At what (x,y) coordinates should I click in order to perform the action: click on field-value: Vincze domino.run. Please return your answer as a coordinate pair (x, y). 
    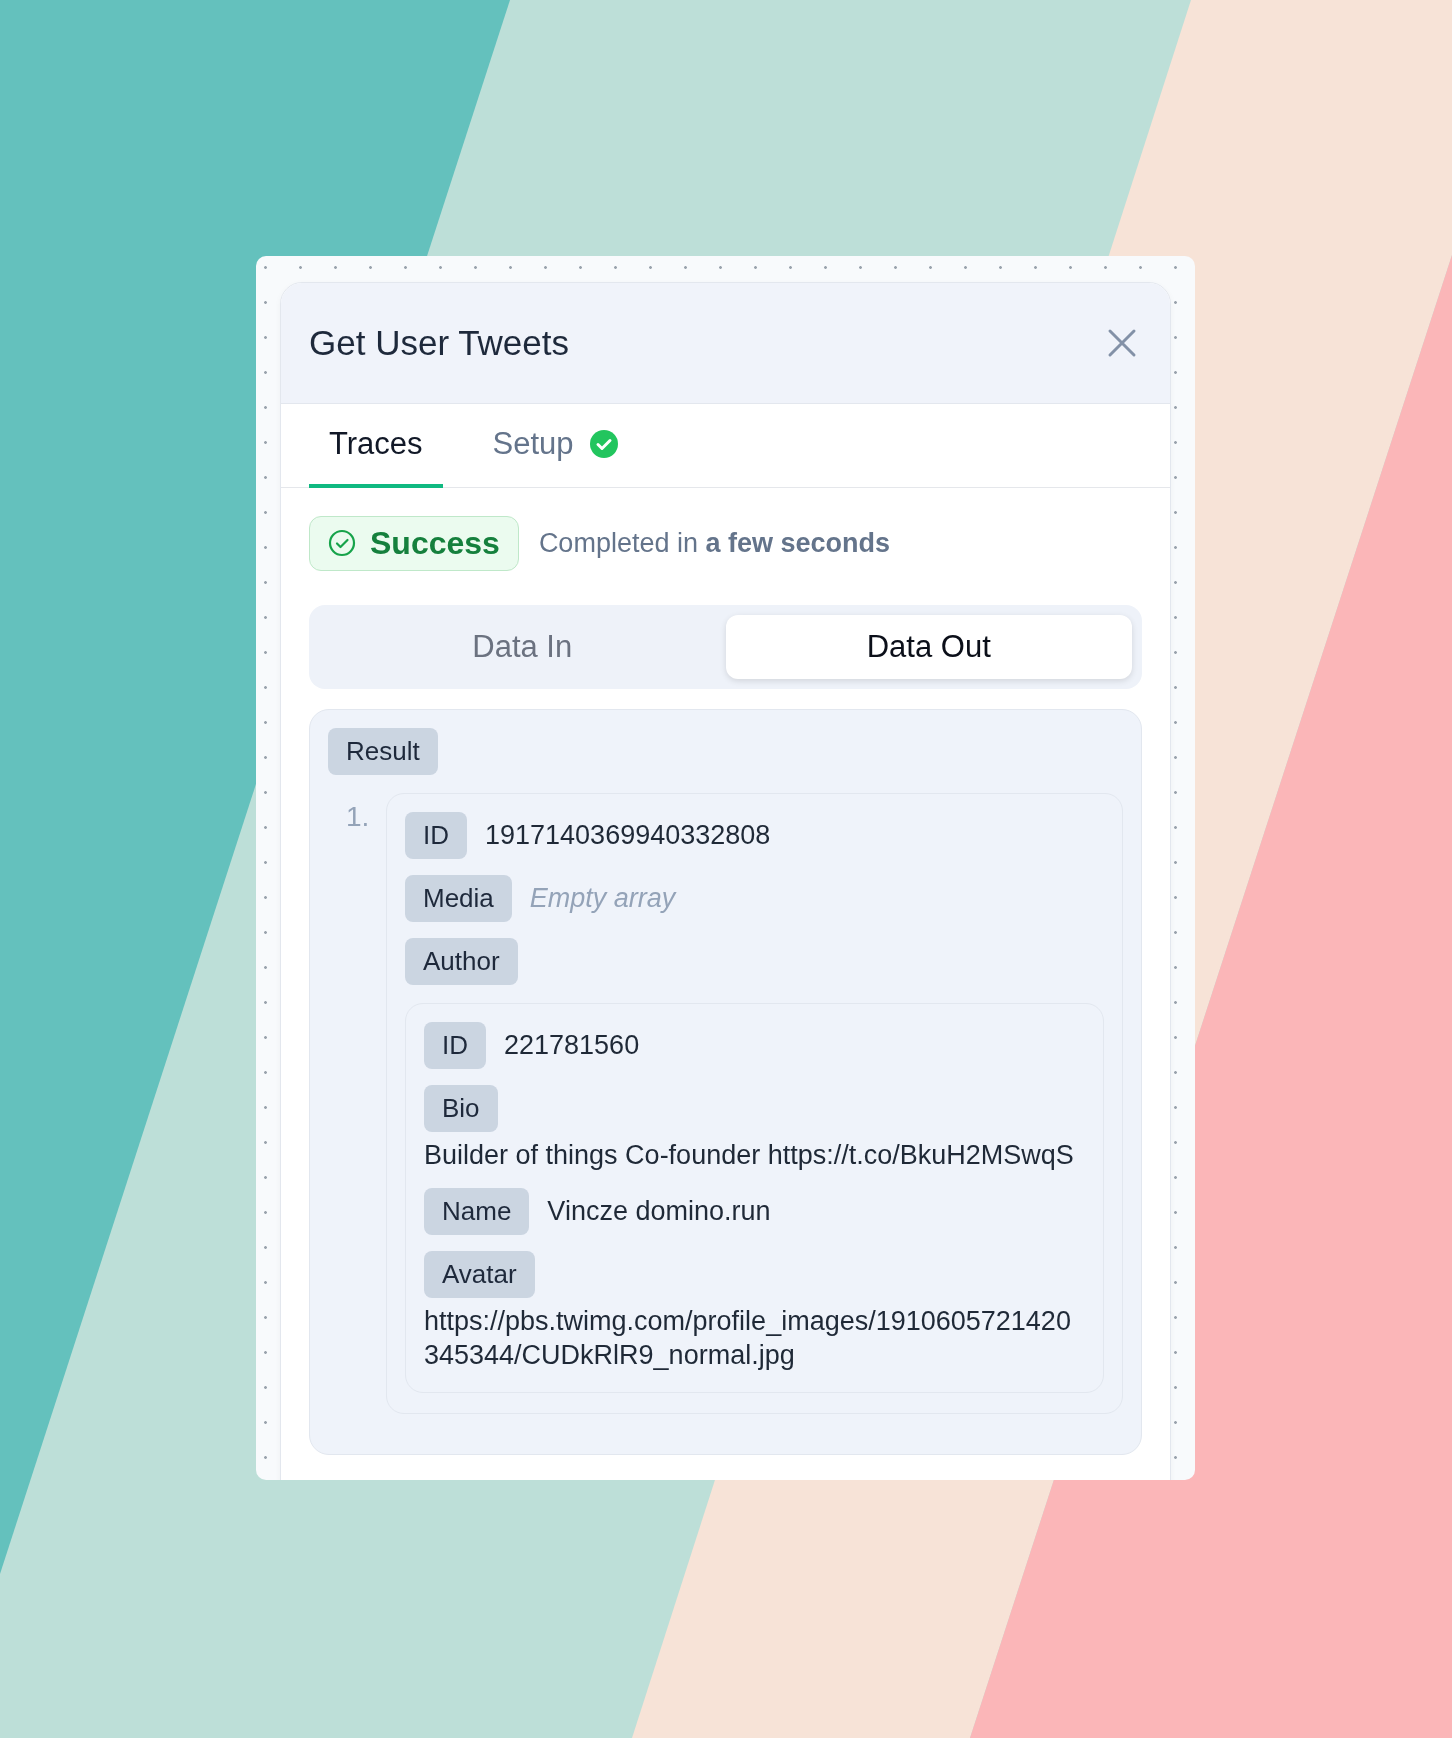
    Looking at the image, I should click on (659, 1211).